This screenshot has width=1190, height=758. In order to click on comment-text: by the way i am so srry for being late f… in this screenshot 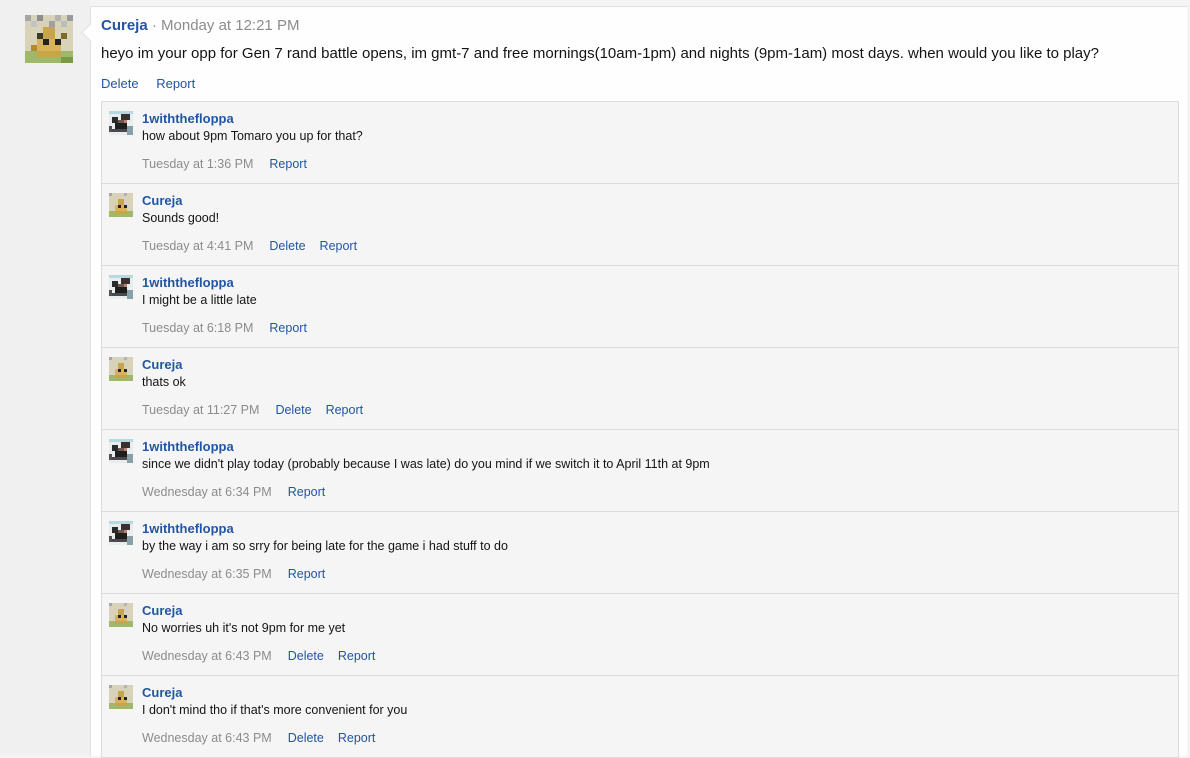, I will do `click(325, 546)`.